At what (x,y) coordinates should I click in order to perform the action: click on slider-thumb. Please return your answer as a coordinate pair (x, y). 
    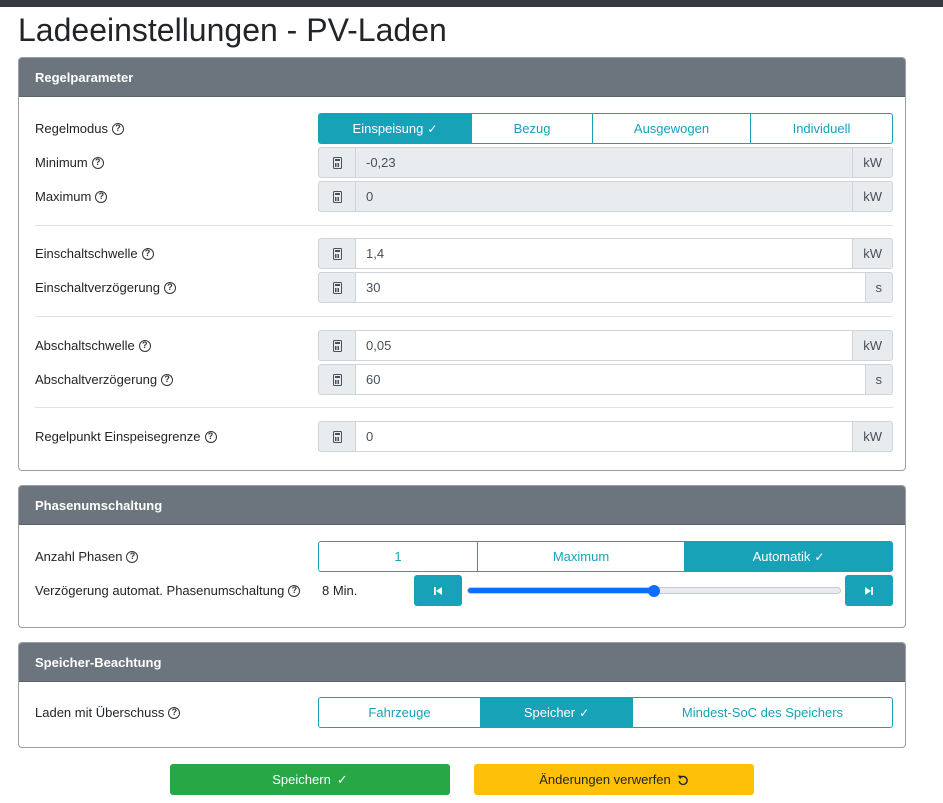
    Looking at the image, I should click on (654, 590).